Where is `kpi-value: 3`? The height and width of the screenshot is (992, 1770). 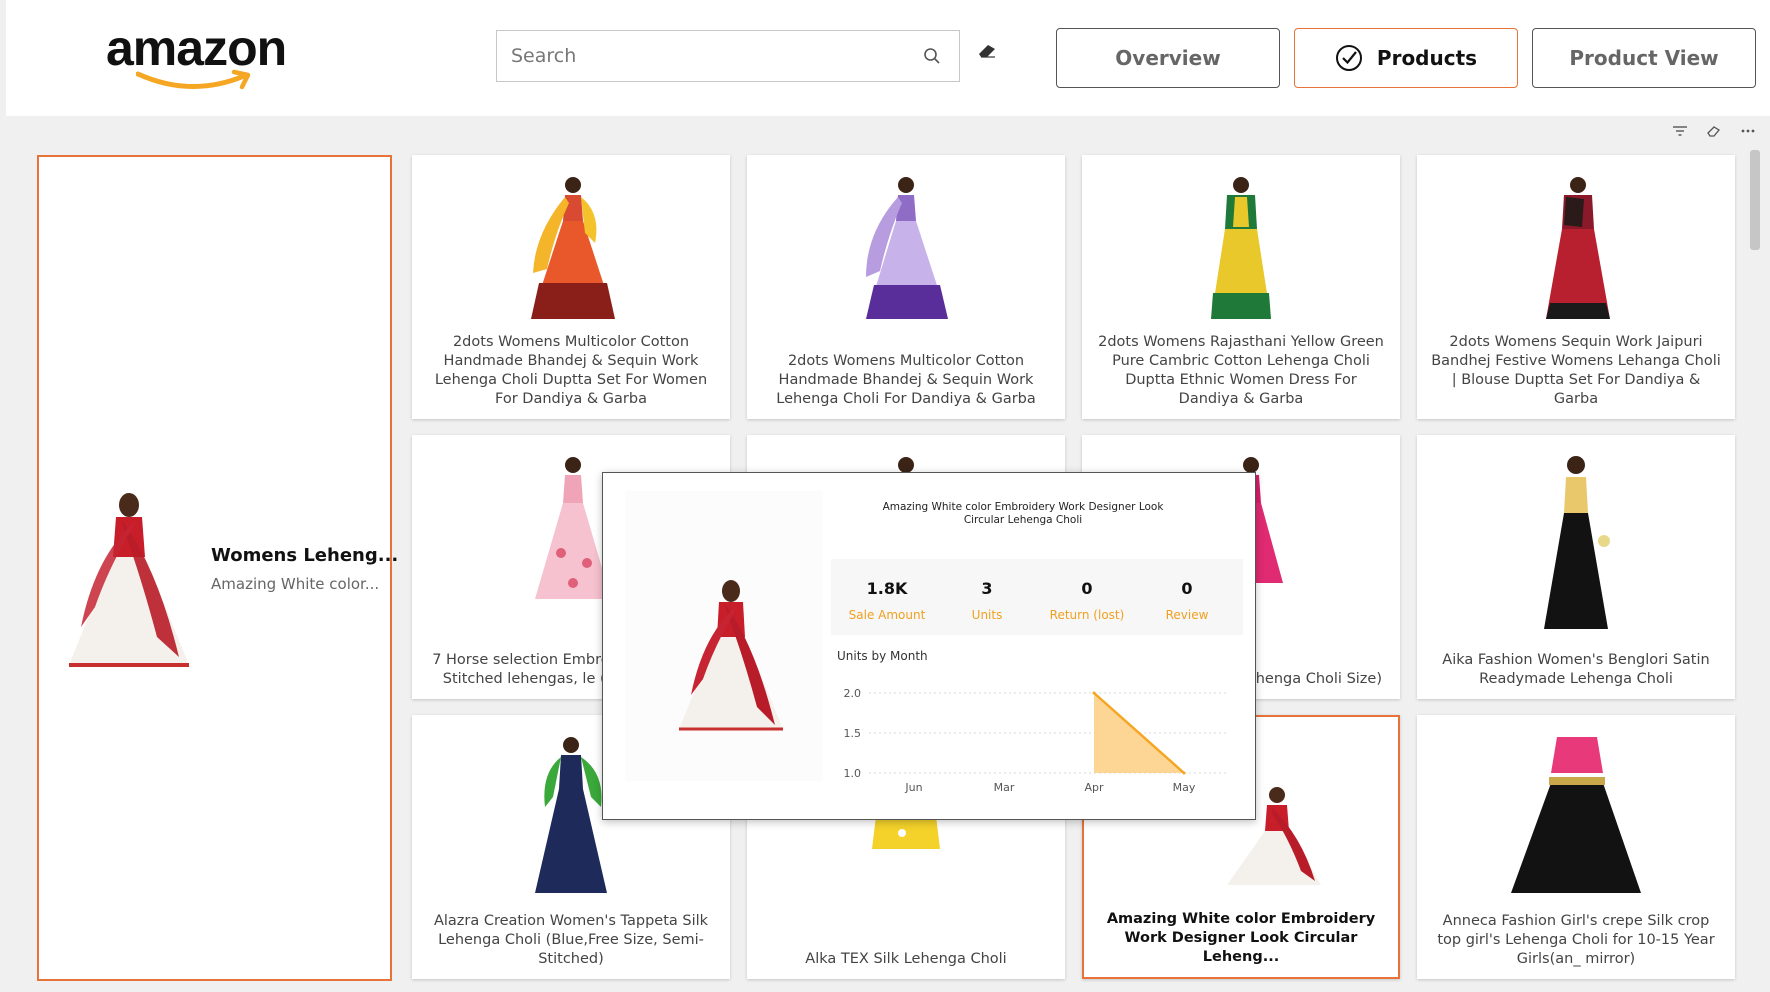 kpi-value: 3 is located at coordinates (987, 588).